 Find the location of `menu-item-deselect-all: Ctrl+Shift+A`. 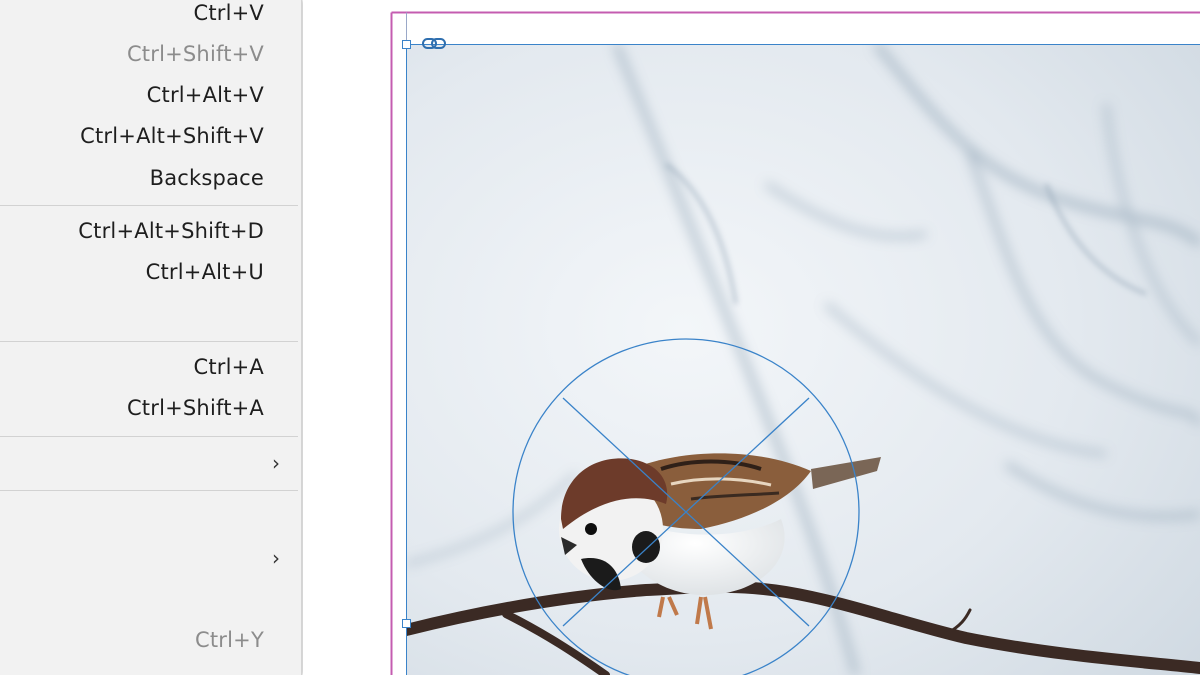

menu-item-deselect-all: Ctrl+Shift+A is located at coordinates (150, 408).